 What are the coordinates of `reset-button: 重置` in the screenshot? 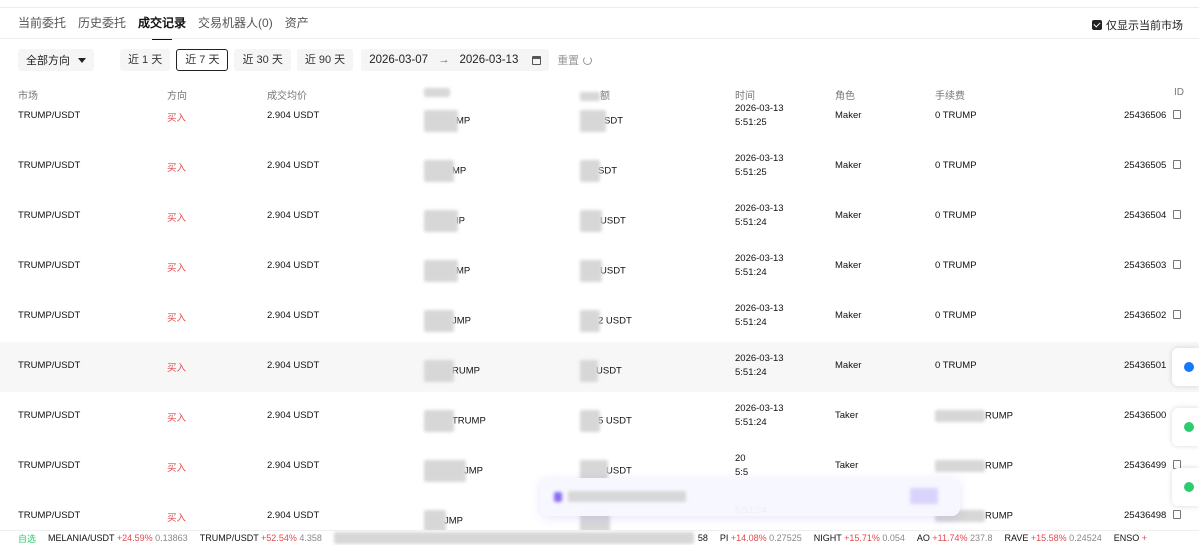 It's located at (575, 60).